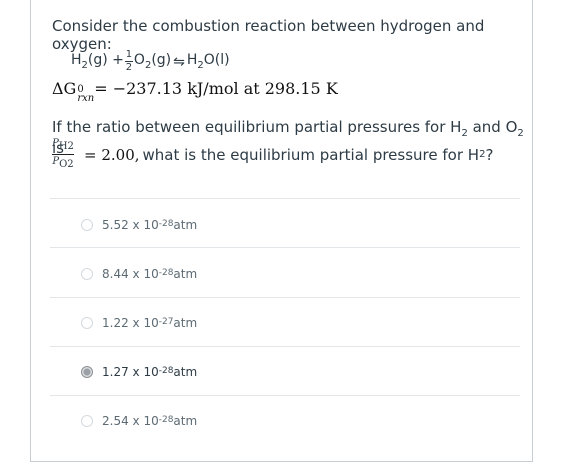 The image size is (561, 476). I want to click on half-coefficient: 1 2, so click(128, 61).